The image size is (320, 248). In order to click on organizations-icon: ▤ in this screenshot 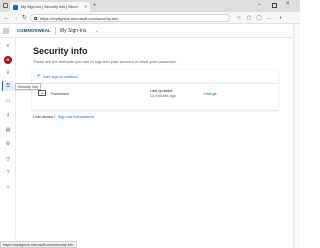, I will do `click(8, 130)`.